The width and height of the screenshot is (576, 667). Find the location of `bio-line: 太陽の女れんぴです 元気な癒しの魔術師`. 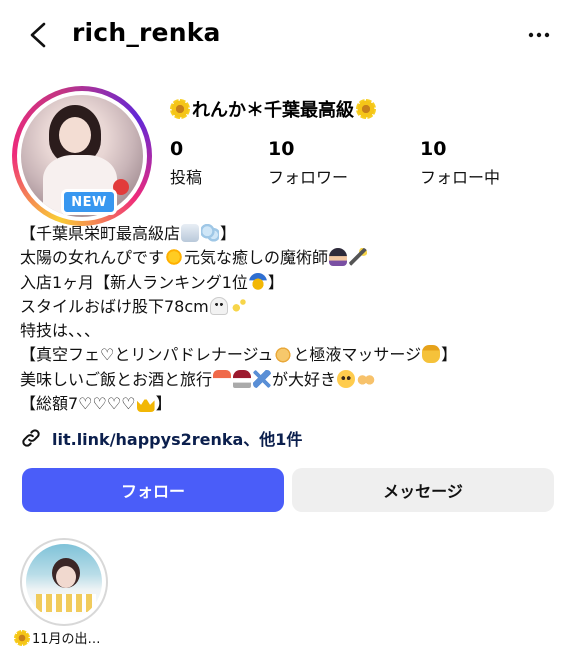

bio-line: 太陽の女れんぴです 元気な癒しの魔術師 is located at coordinates (290, 258).